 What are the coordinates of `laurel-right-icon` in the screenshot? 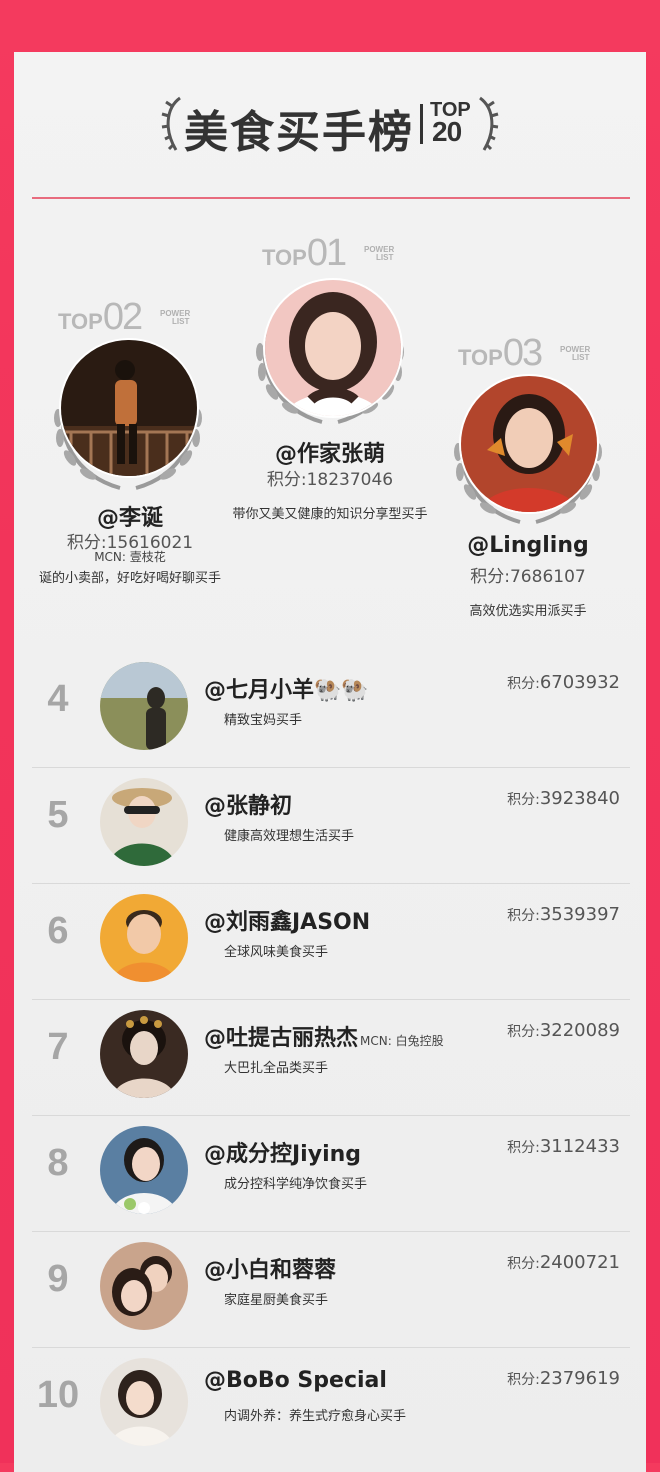 It's located at (489, 123).